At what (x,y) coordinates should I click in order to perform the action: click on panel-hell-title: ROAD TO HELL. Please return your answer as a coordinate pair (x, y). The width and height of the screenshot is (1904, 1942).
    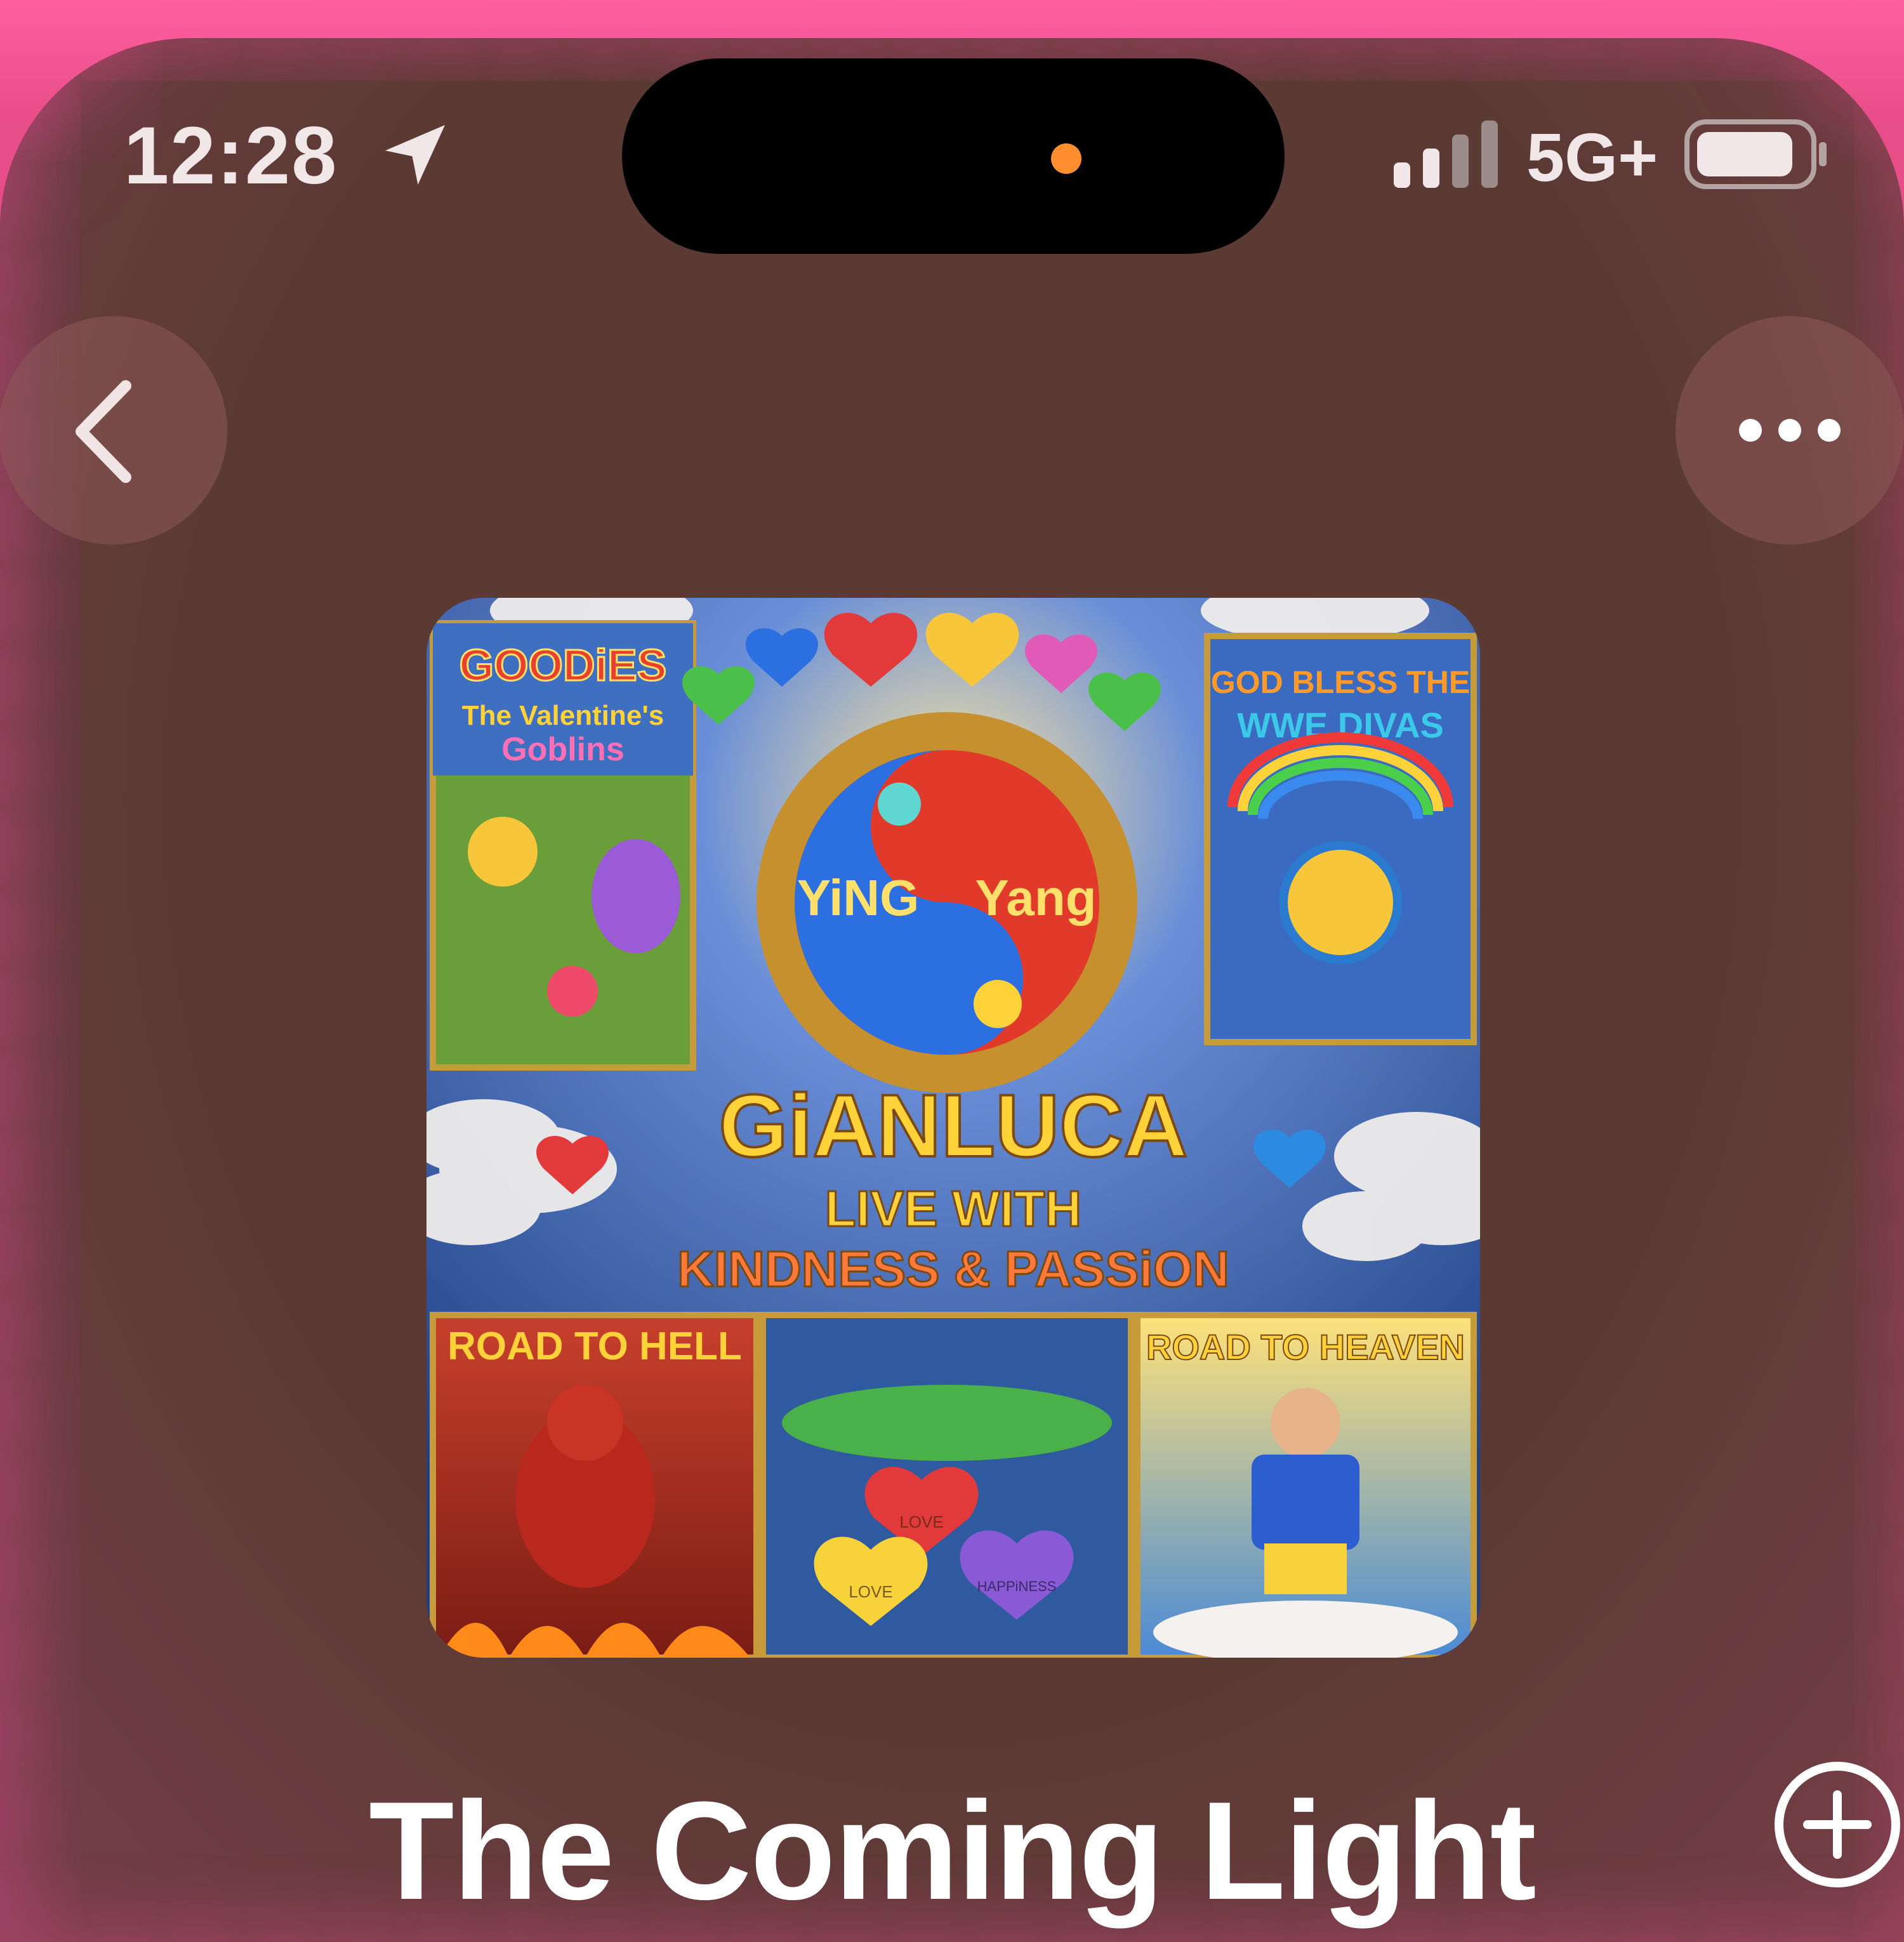
    Looking at the image, I should click on (594, 1346).